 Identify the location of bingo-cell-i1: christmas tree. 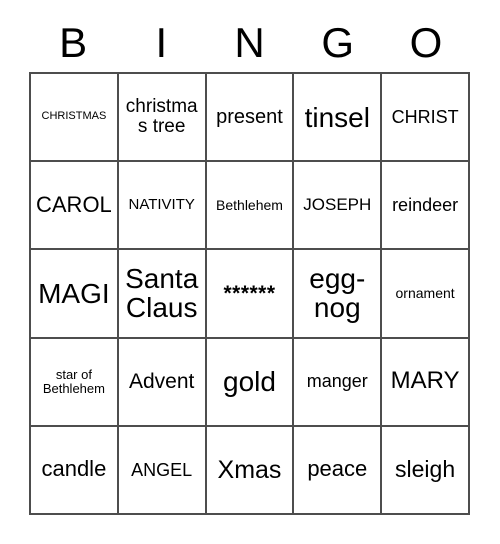
(162, 118).